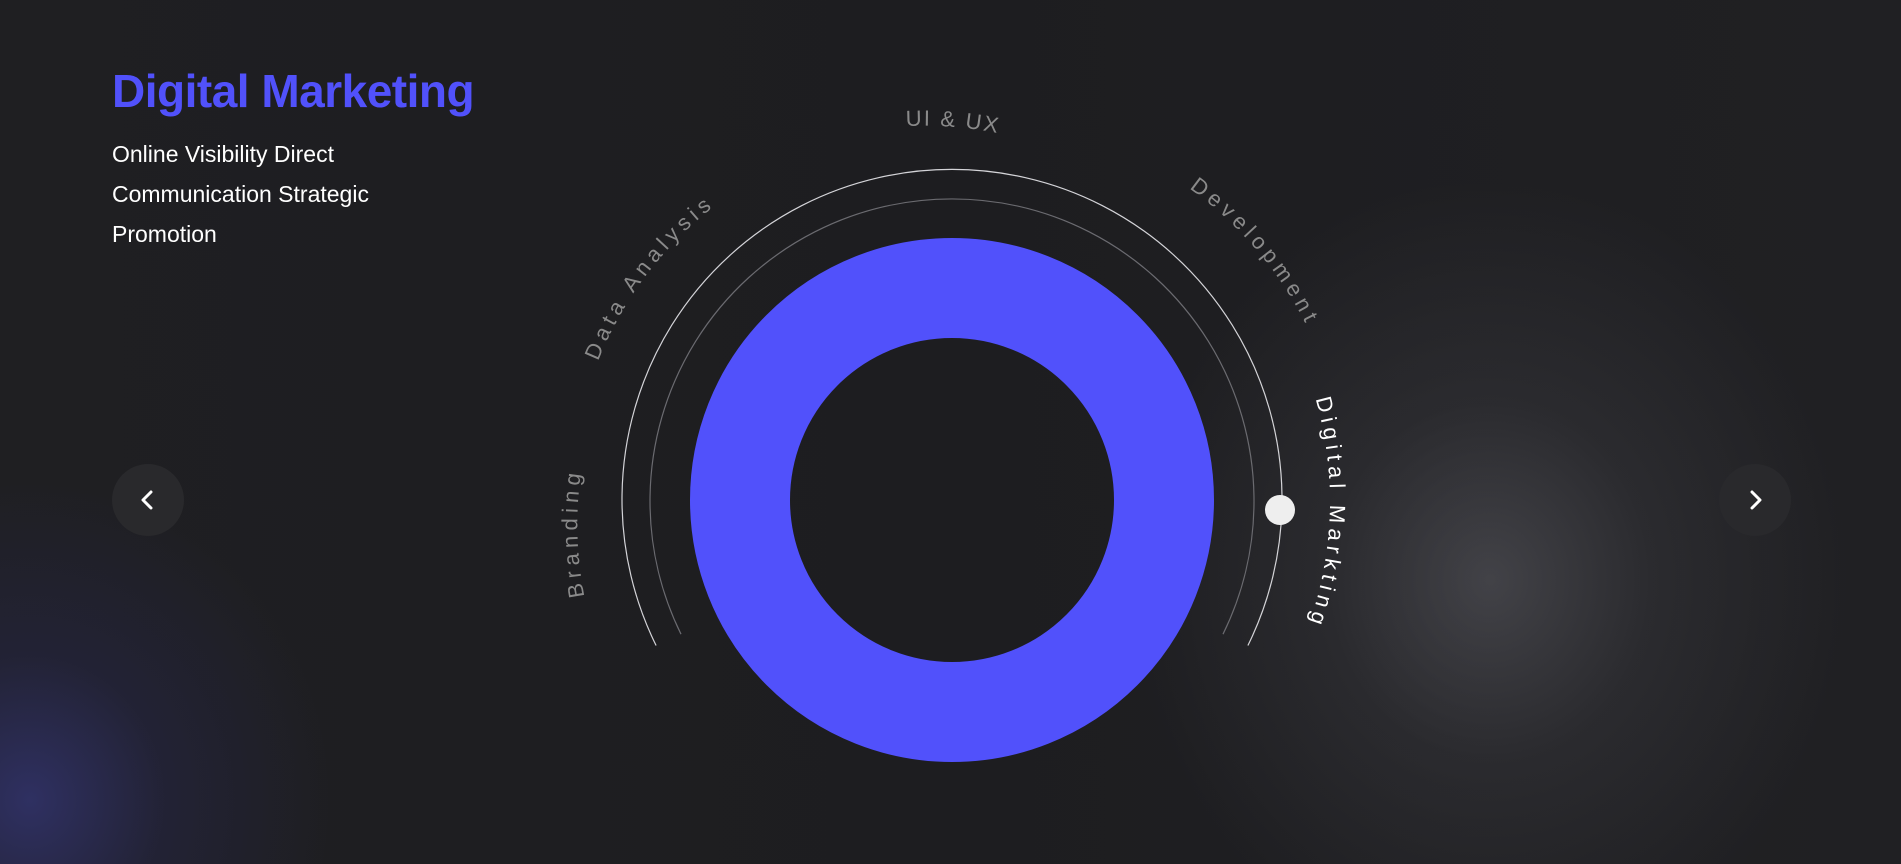 The width and height of the screenshot is (1901, 864). I want to click on segment-development: Development, so click(1255, 251).